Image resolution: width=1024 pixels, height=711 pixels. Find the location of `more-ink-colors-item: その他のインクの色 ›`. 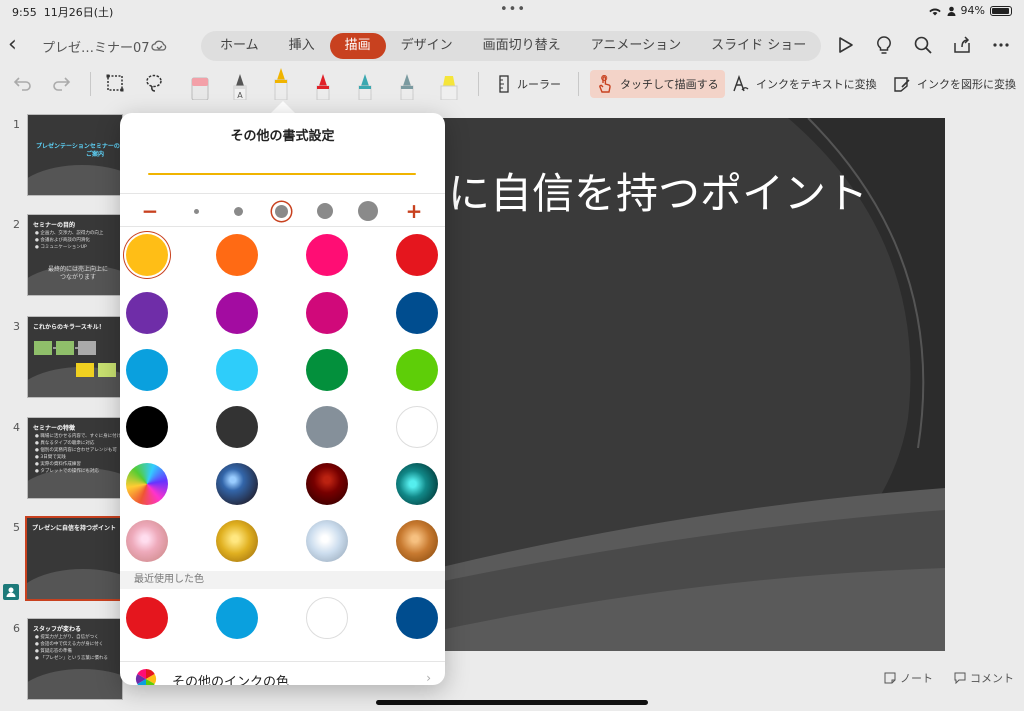

more-ink-colors-item: その他のインクの色 › is located at coordinates (282, 673).